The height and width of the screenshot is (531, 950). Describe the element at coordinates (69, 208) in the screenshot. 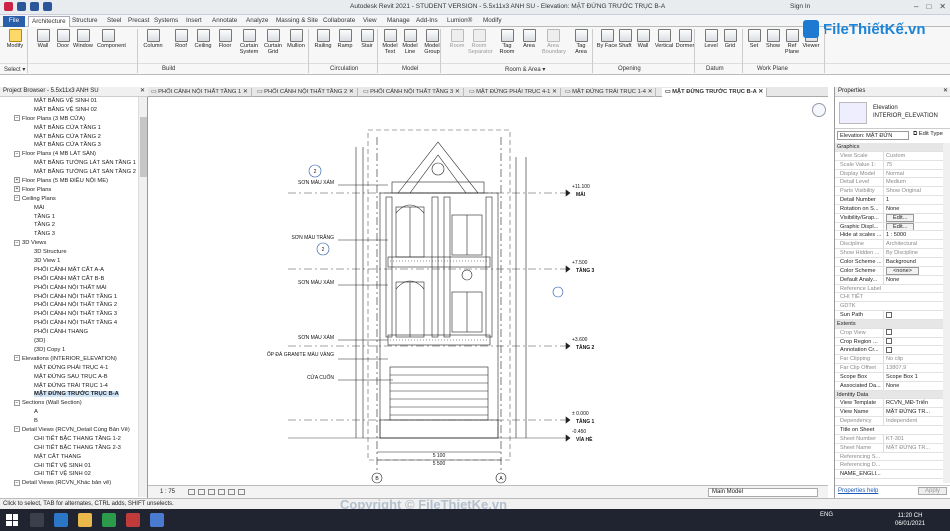

I see `browser-view-item: MÁI` at that location.